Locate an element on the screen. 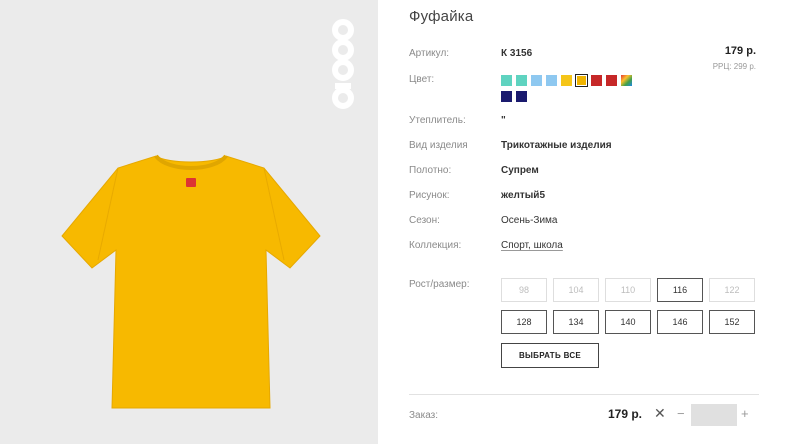 This screenshot has height=444, width=800. collection-link: Спорт, школа is located at coordinates (532, 245).